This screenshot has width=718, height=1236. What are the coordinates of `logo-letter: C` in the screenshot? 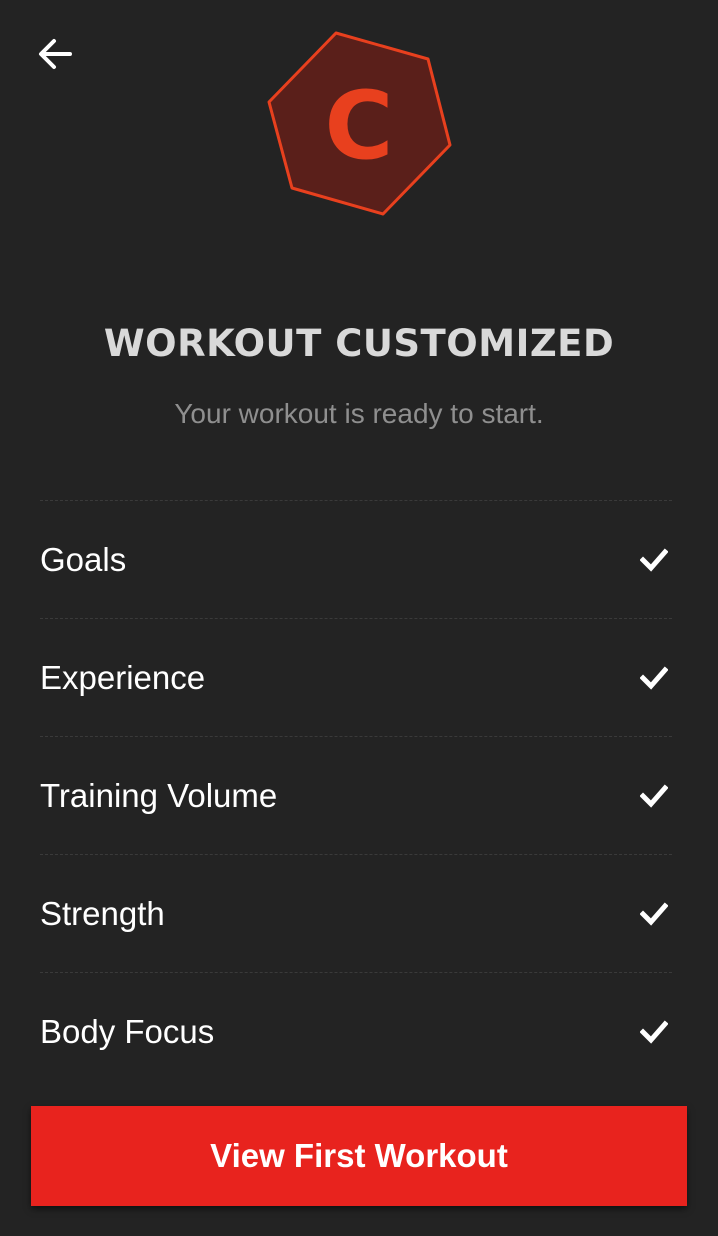 It's located at (359, 126).